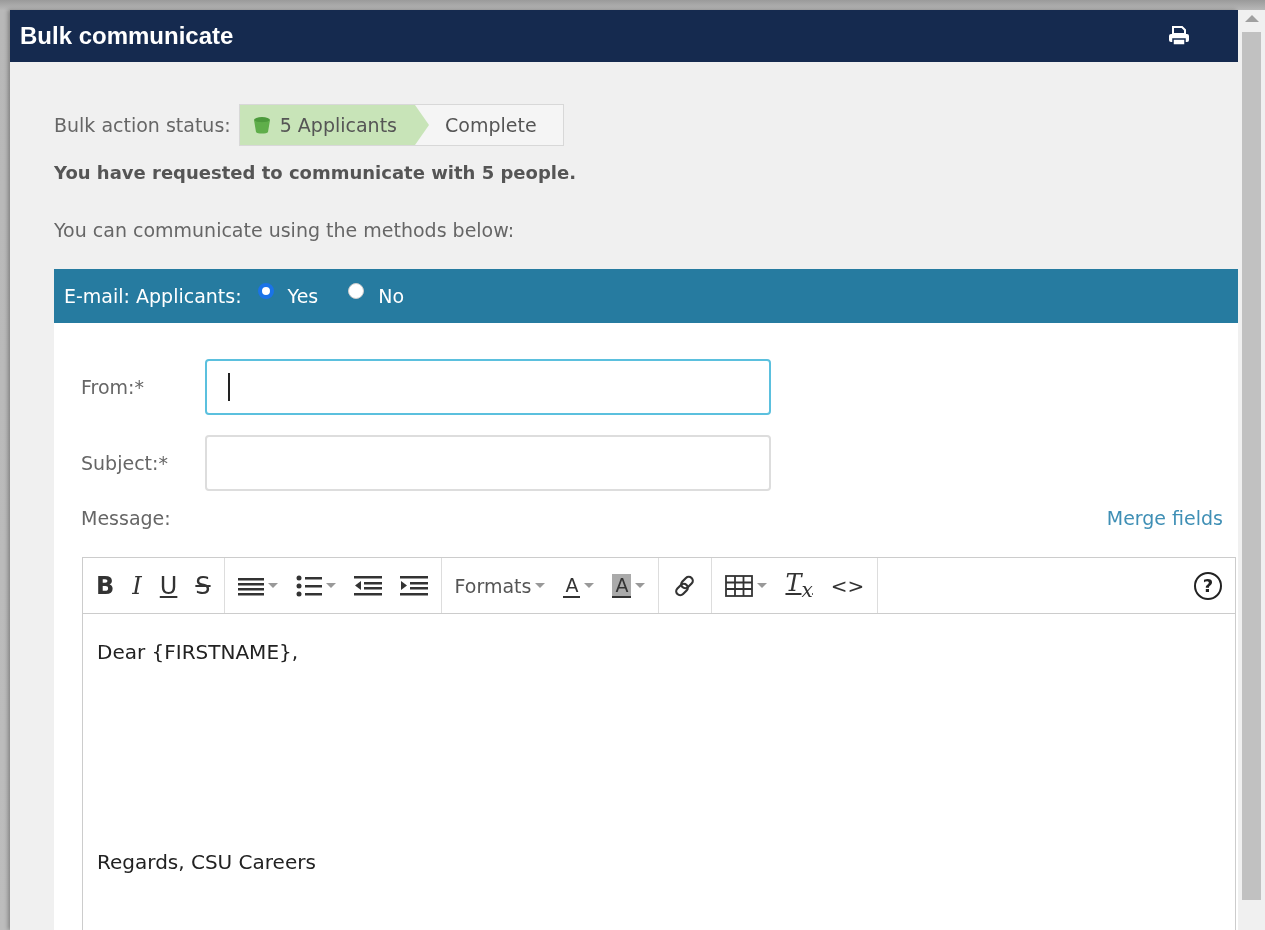  What do you see at coordinates (500, 585) in the screenshot?
I see `formats-dropdown: Formats` at bounding box center [500, 585].